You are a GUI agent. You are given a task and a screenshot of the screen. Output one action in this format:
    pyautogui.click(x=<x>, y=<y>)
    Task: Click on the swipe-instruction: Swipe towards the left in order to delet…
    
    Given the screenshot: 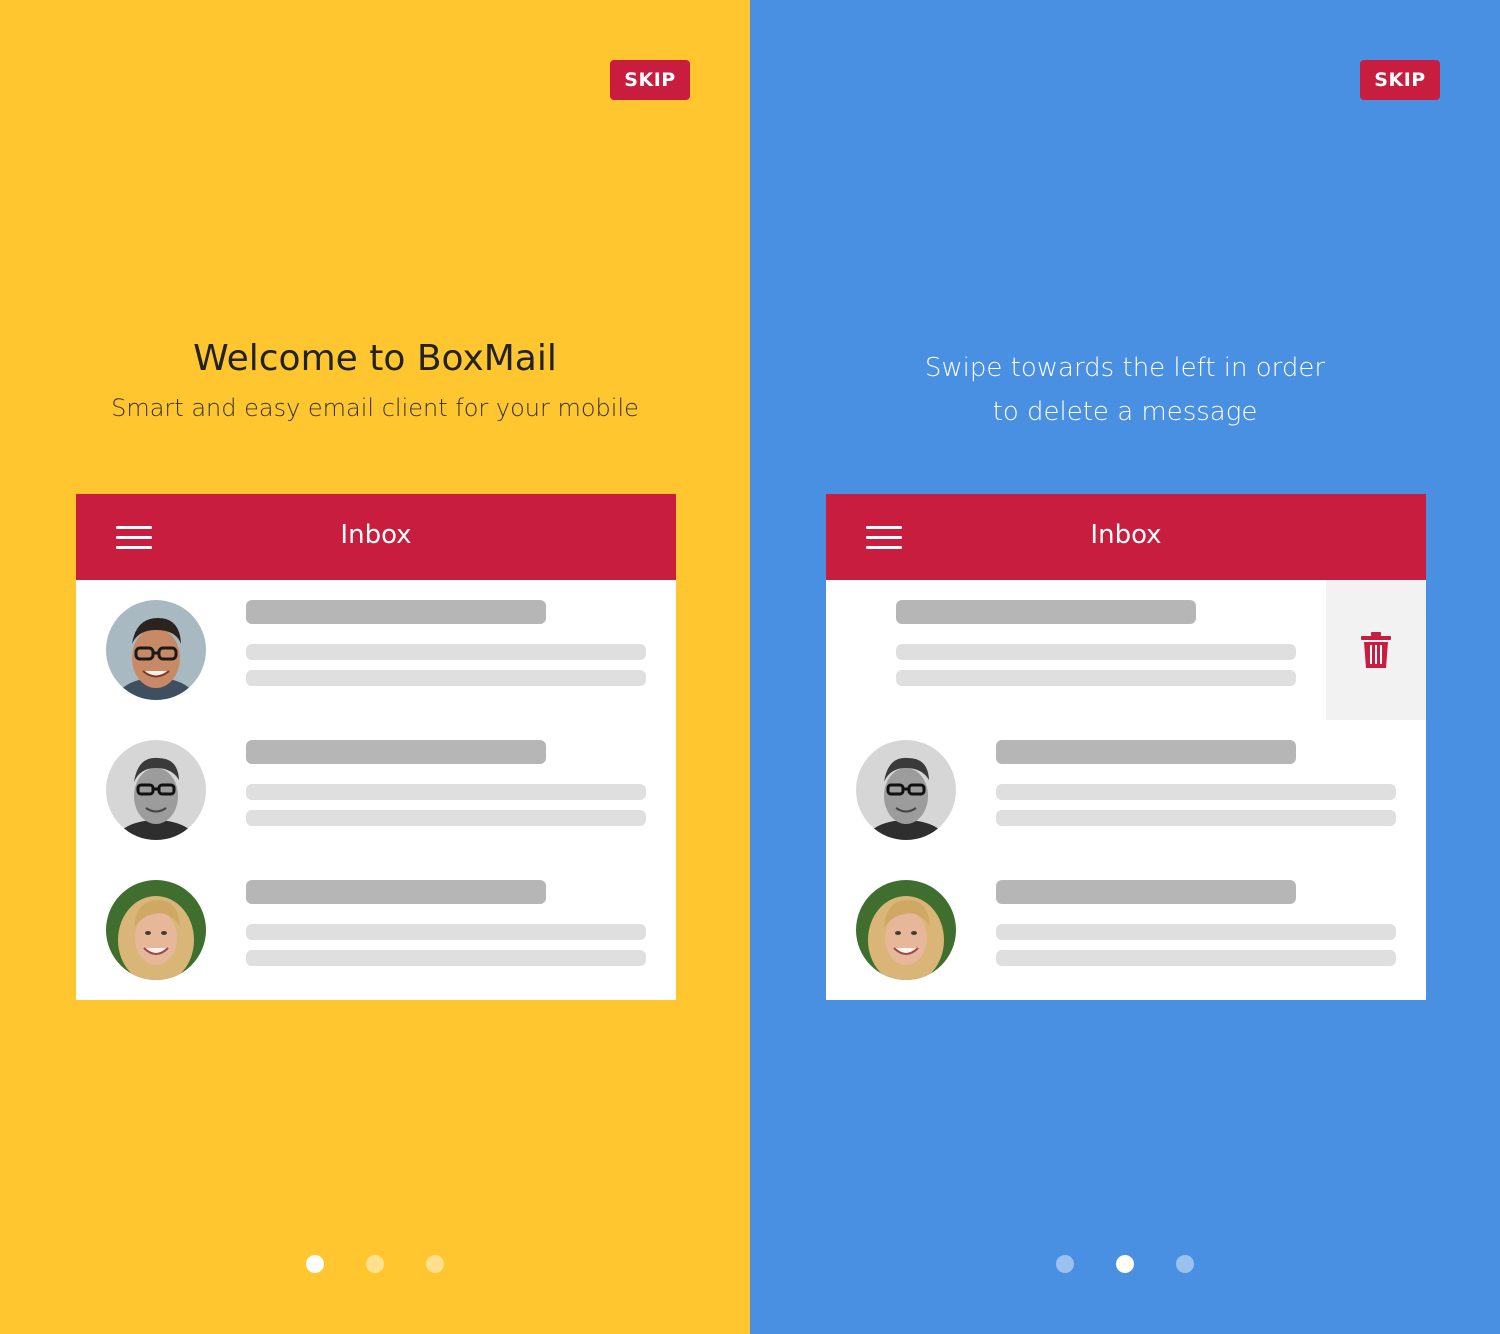 What is the action you would take?
    pyautogui.click(x=1125, y=390)
    